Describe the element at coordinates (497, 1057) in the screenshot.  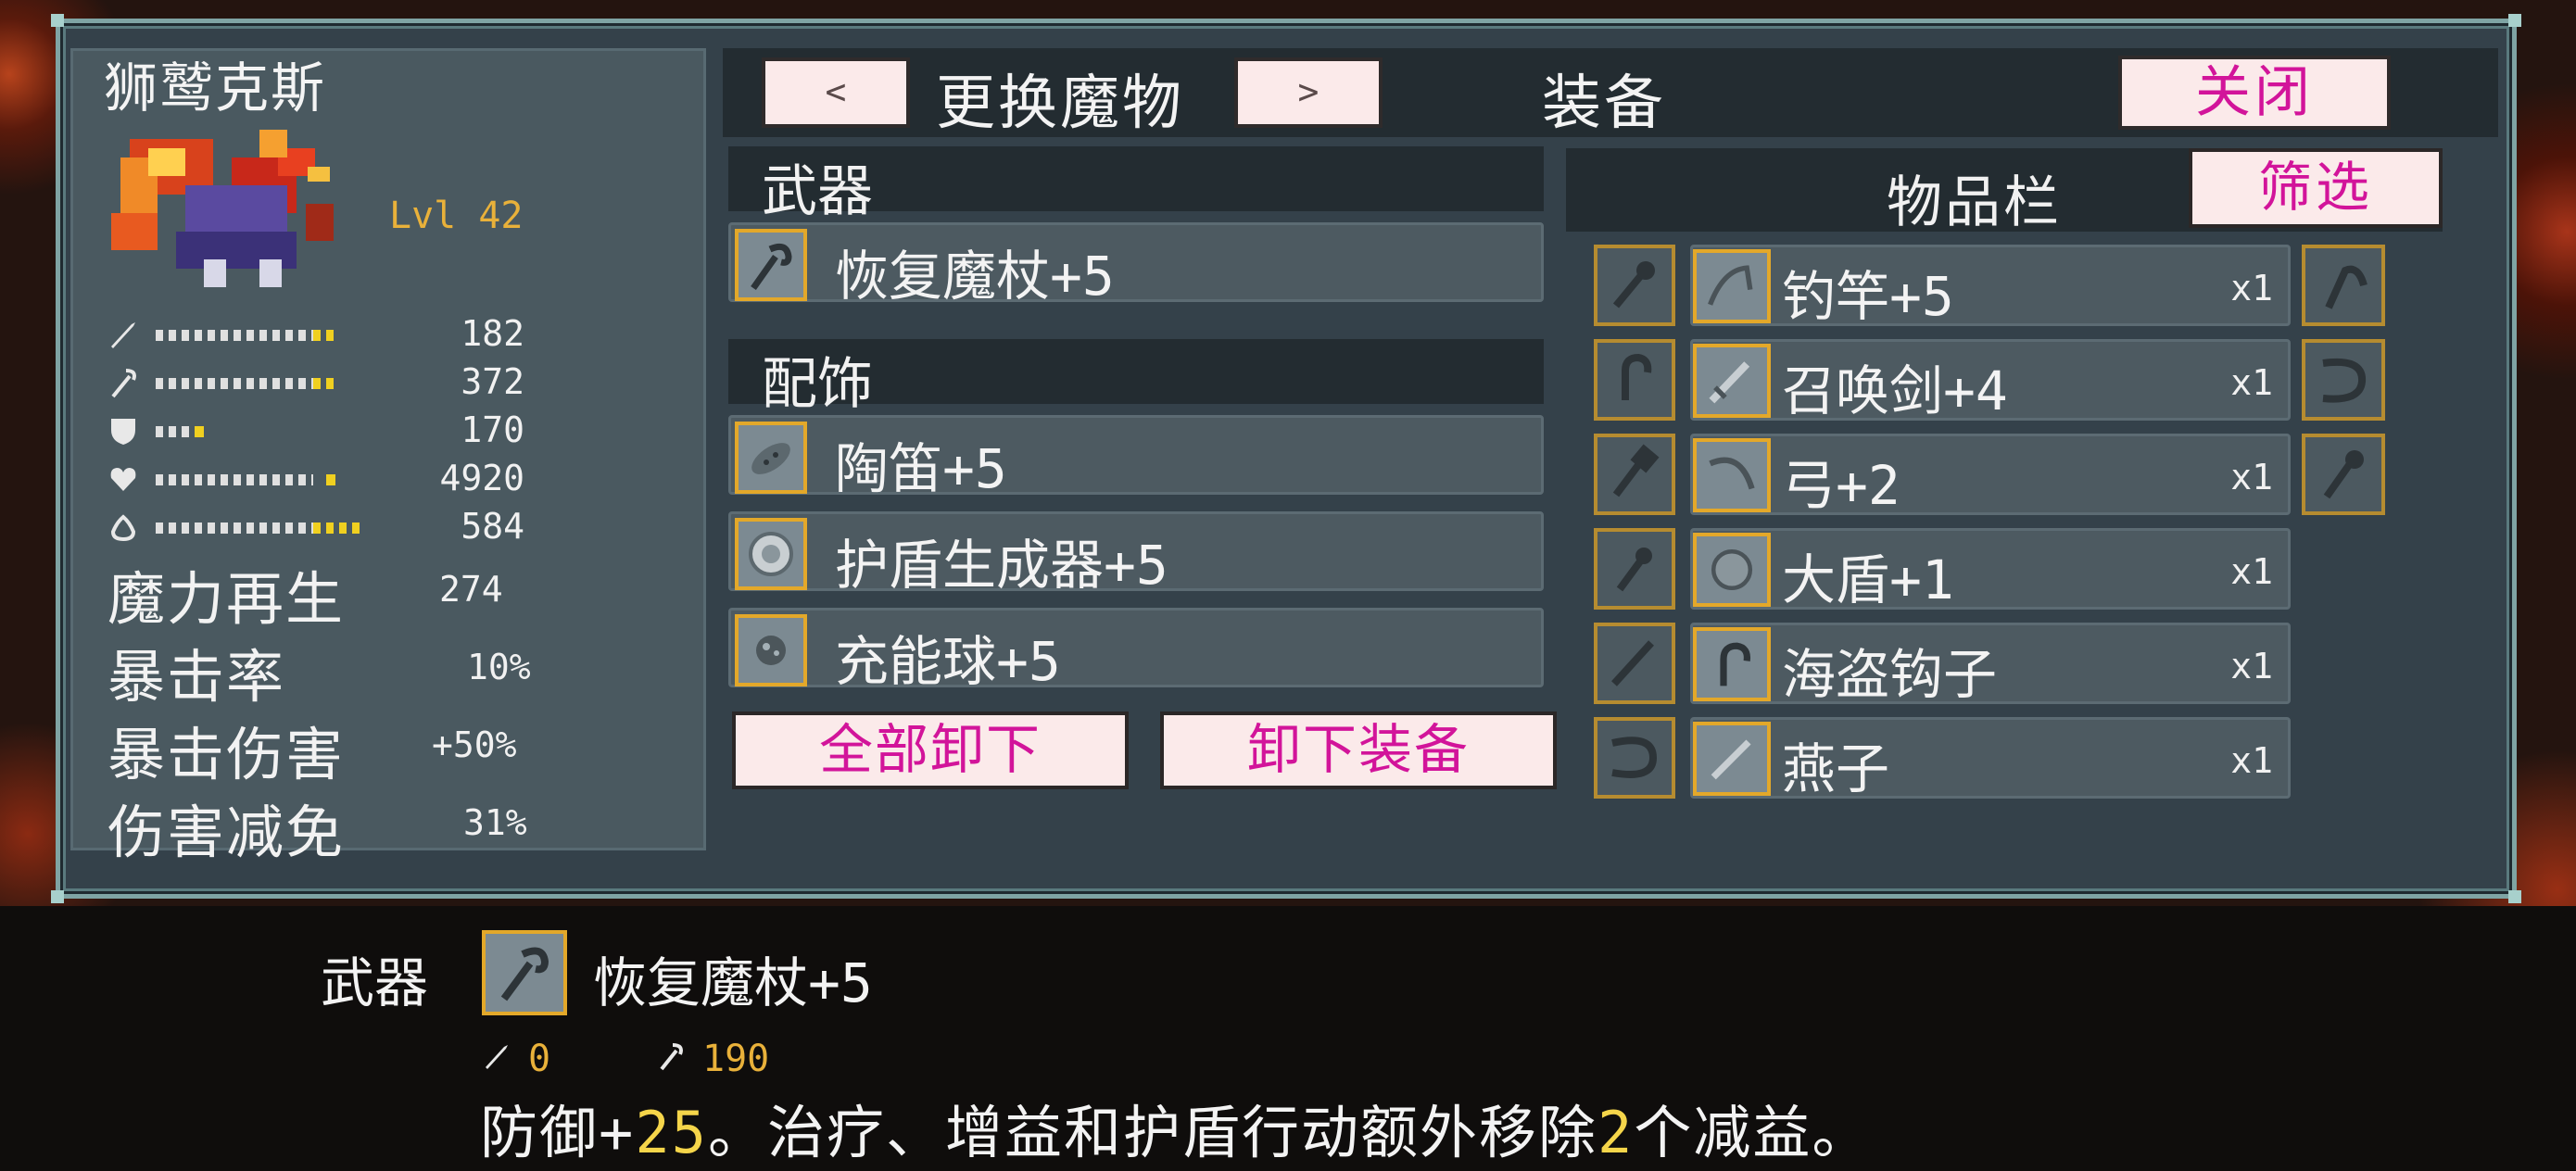
I see `sword-icon` at that location.